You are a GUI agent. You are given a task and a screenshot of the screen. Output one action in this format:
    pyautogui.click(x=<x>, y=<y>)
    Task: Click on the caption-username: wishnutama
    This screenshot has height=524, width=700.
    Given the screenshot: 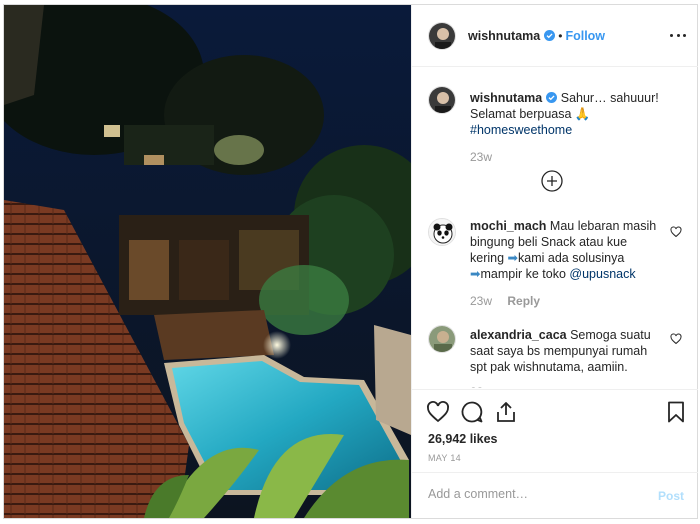 What is the action you would take?
    pyautogui.click(x=506, y=98)
    